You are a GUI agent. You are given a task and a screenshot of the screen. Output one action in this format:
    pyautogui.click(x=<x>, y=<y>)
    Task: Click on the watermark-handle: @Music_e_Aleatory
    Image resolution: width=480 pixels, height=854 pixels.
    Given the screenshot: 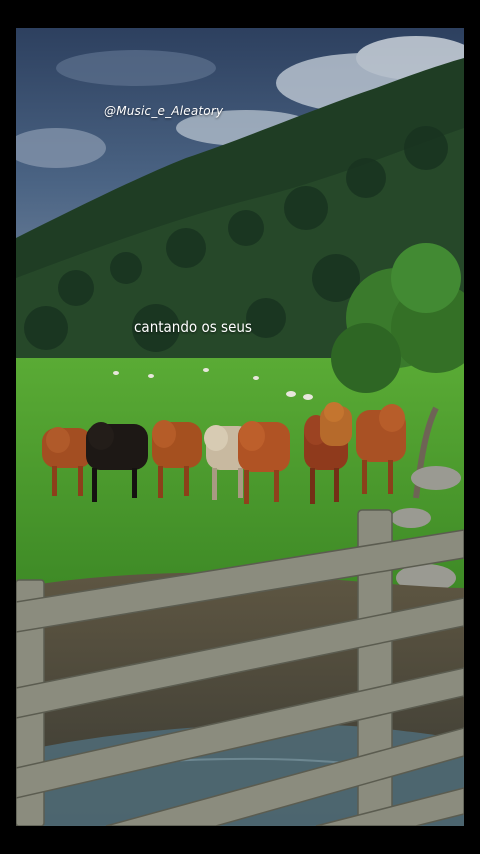 What is the action you would take?
    pyautogui.click(x=164, y=111)
    